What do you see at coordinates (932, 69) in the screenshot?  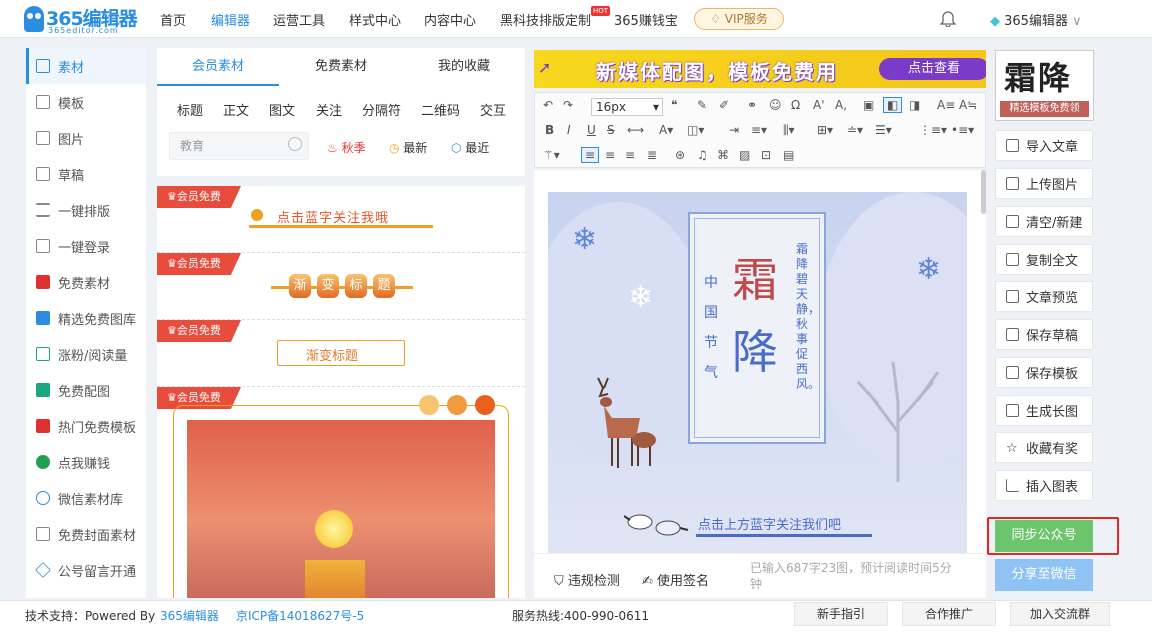 I see `banner-button: 点击查看` at bounding box center [932, 69].